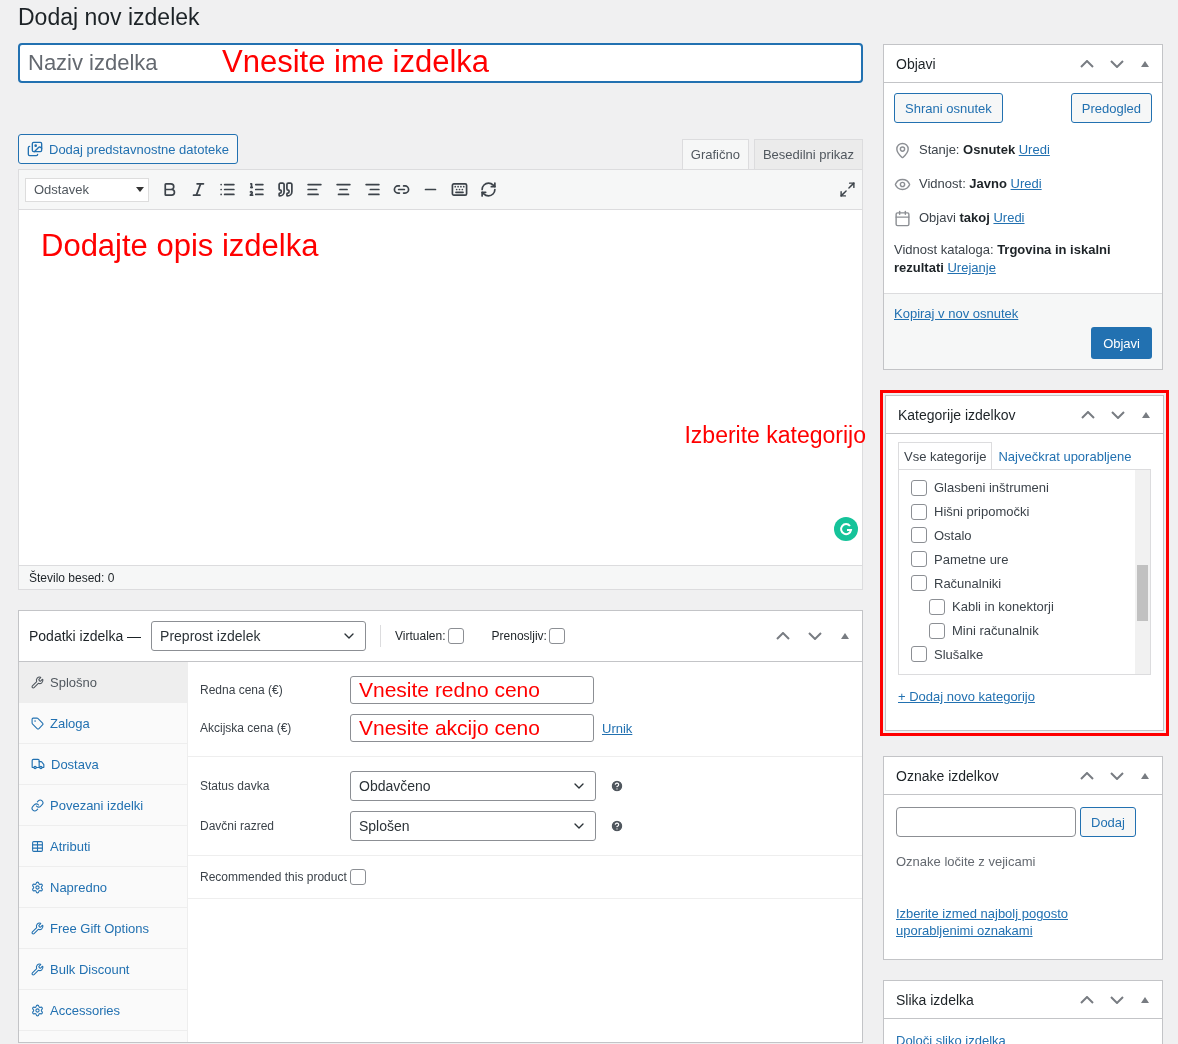  I want to click on category-tab: Vse kategorije, so click(945, 456).